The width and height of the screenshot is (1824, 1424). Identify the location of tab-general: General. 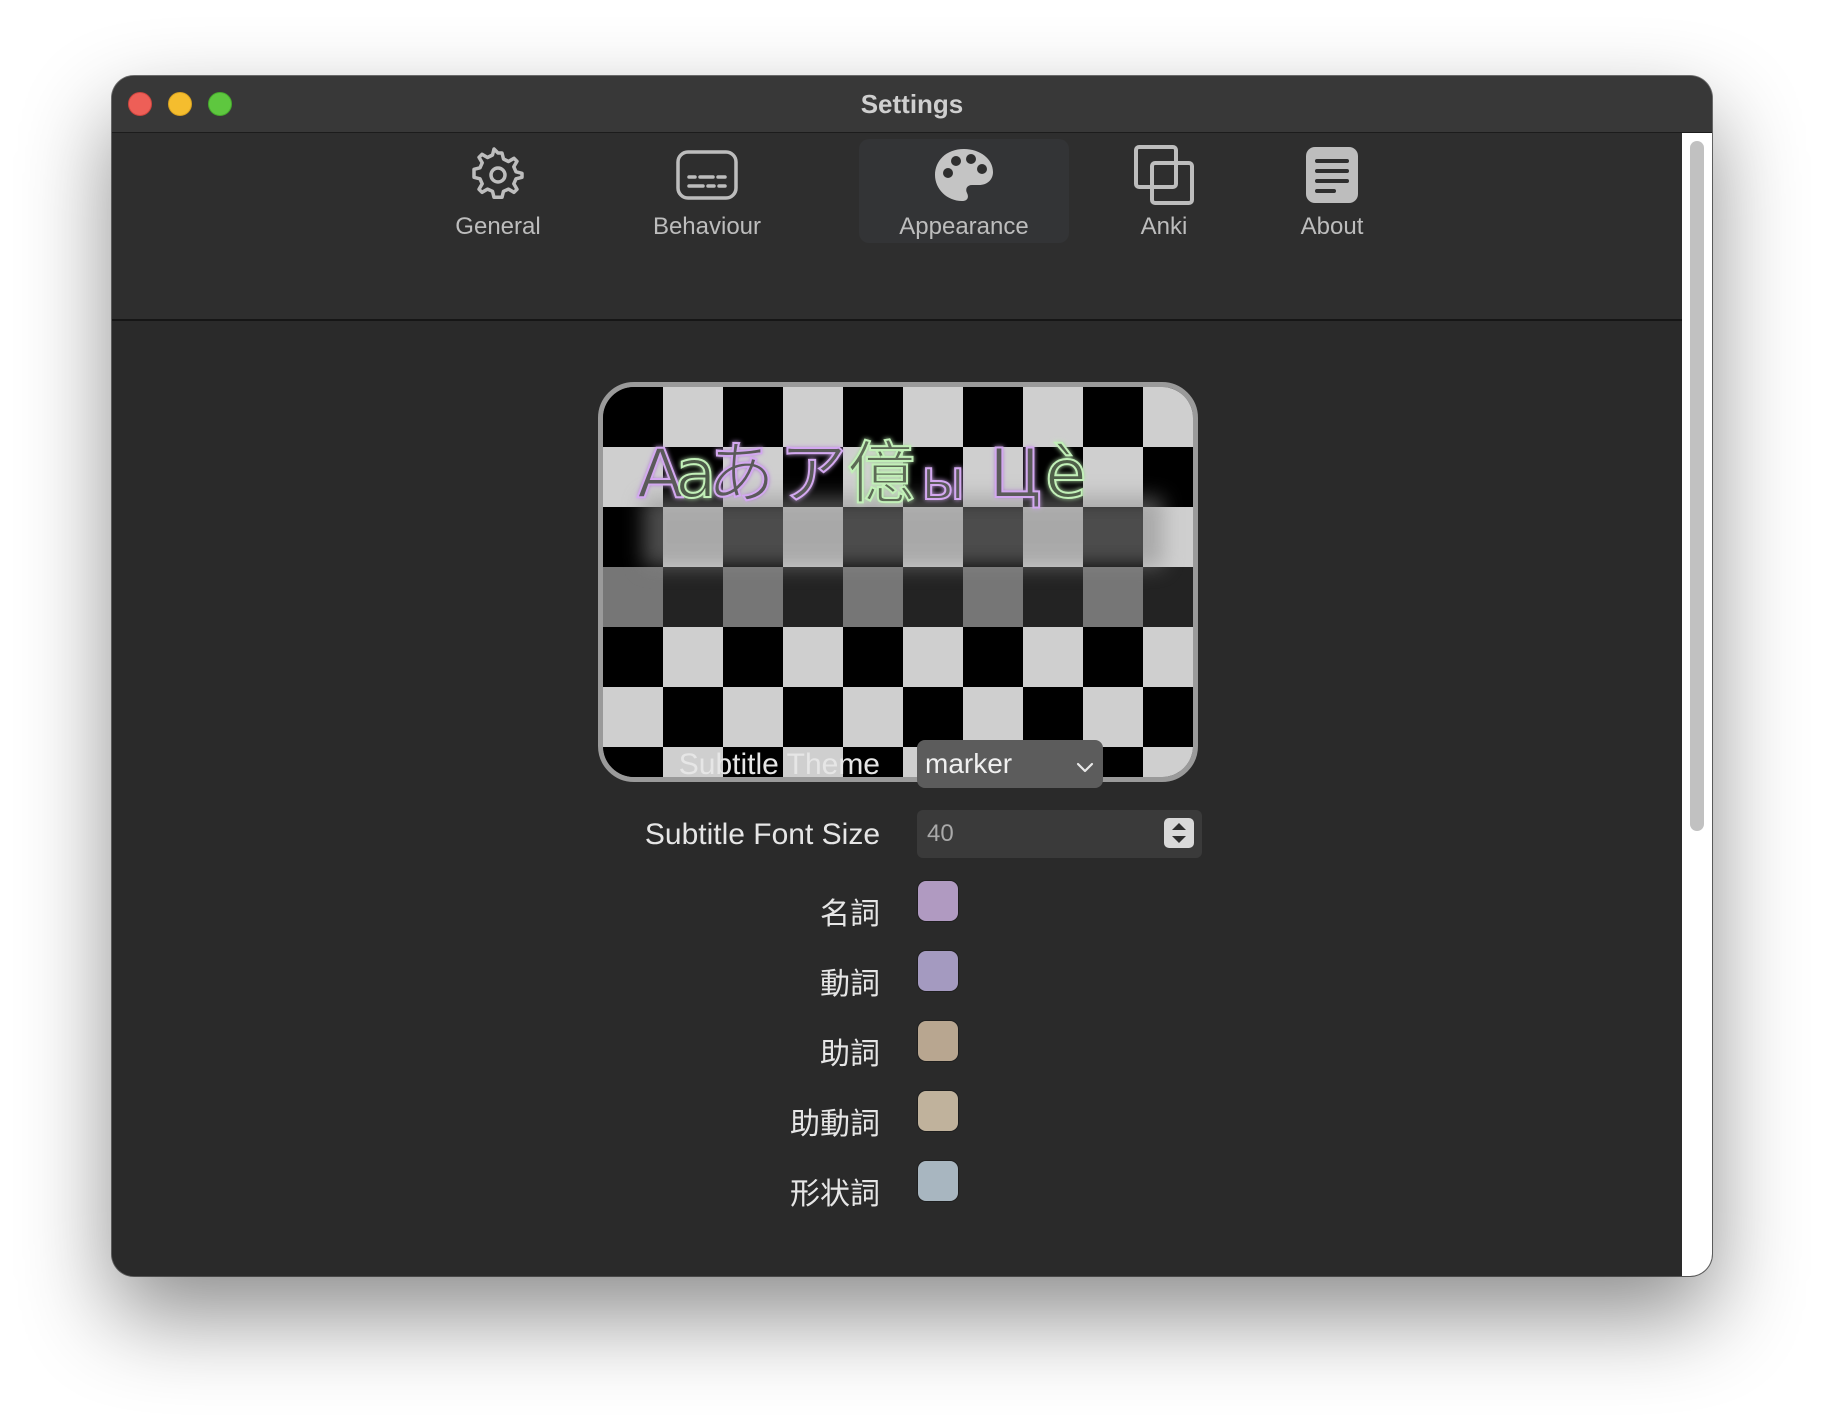
(498, 191).